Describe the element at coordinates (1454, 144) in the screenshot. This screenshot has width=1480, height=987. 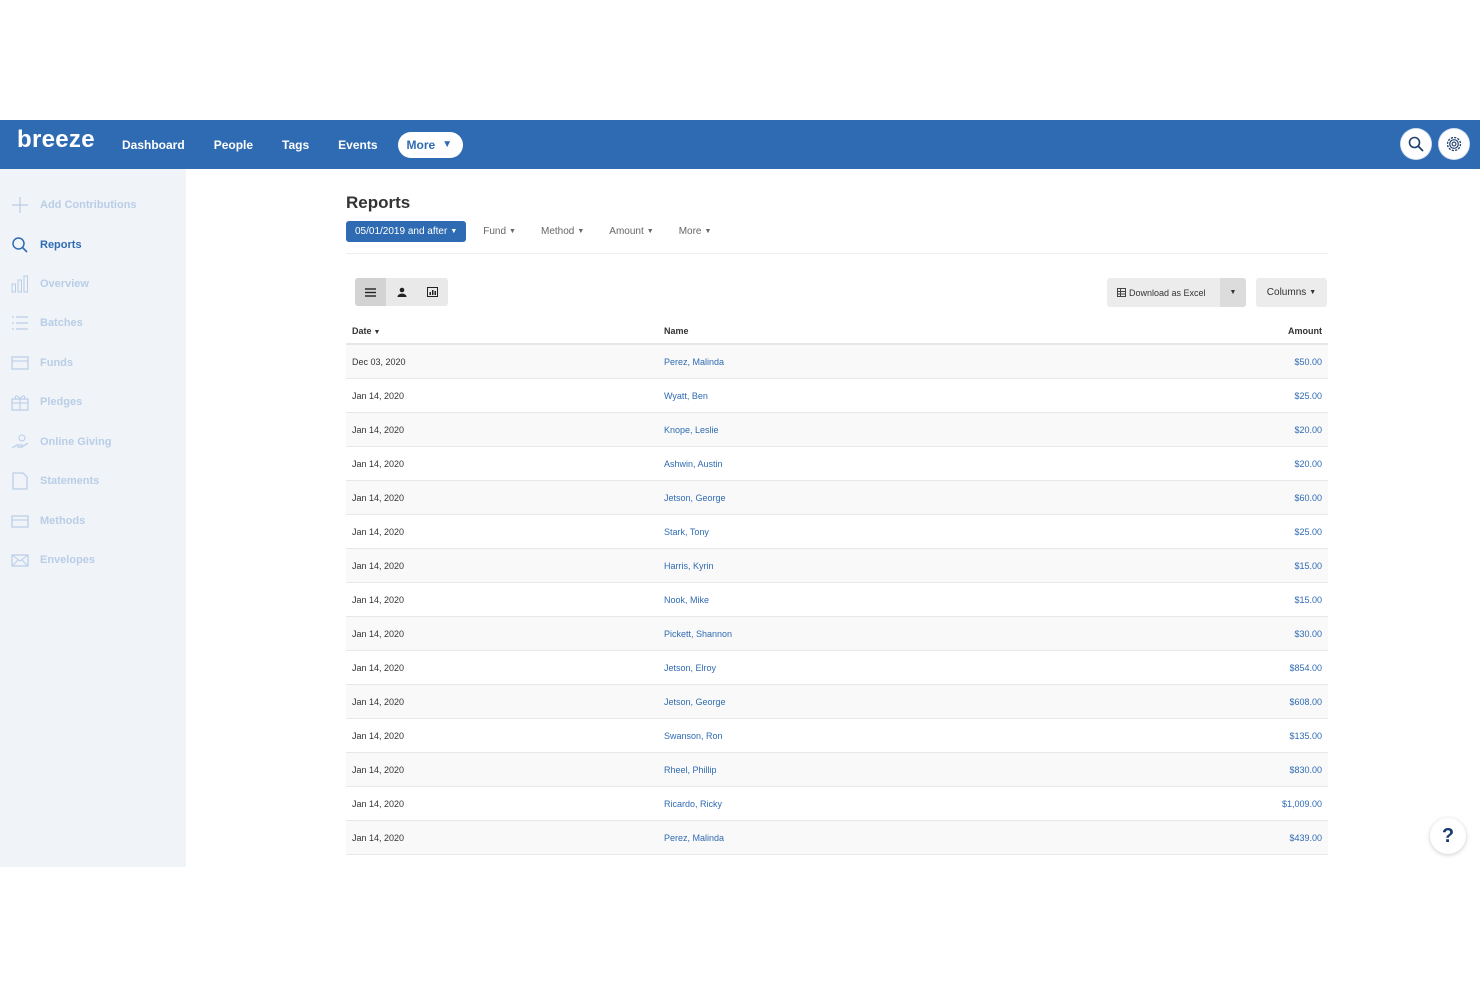
I see `gear-icon` at that location.